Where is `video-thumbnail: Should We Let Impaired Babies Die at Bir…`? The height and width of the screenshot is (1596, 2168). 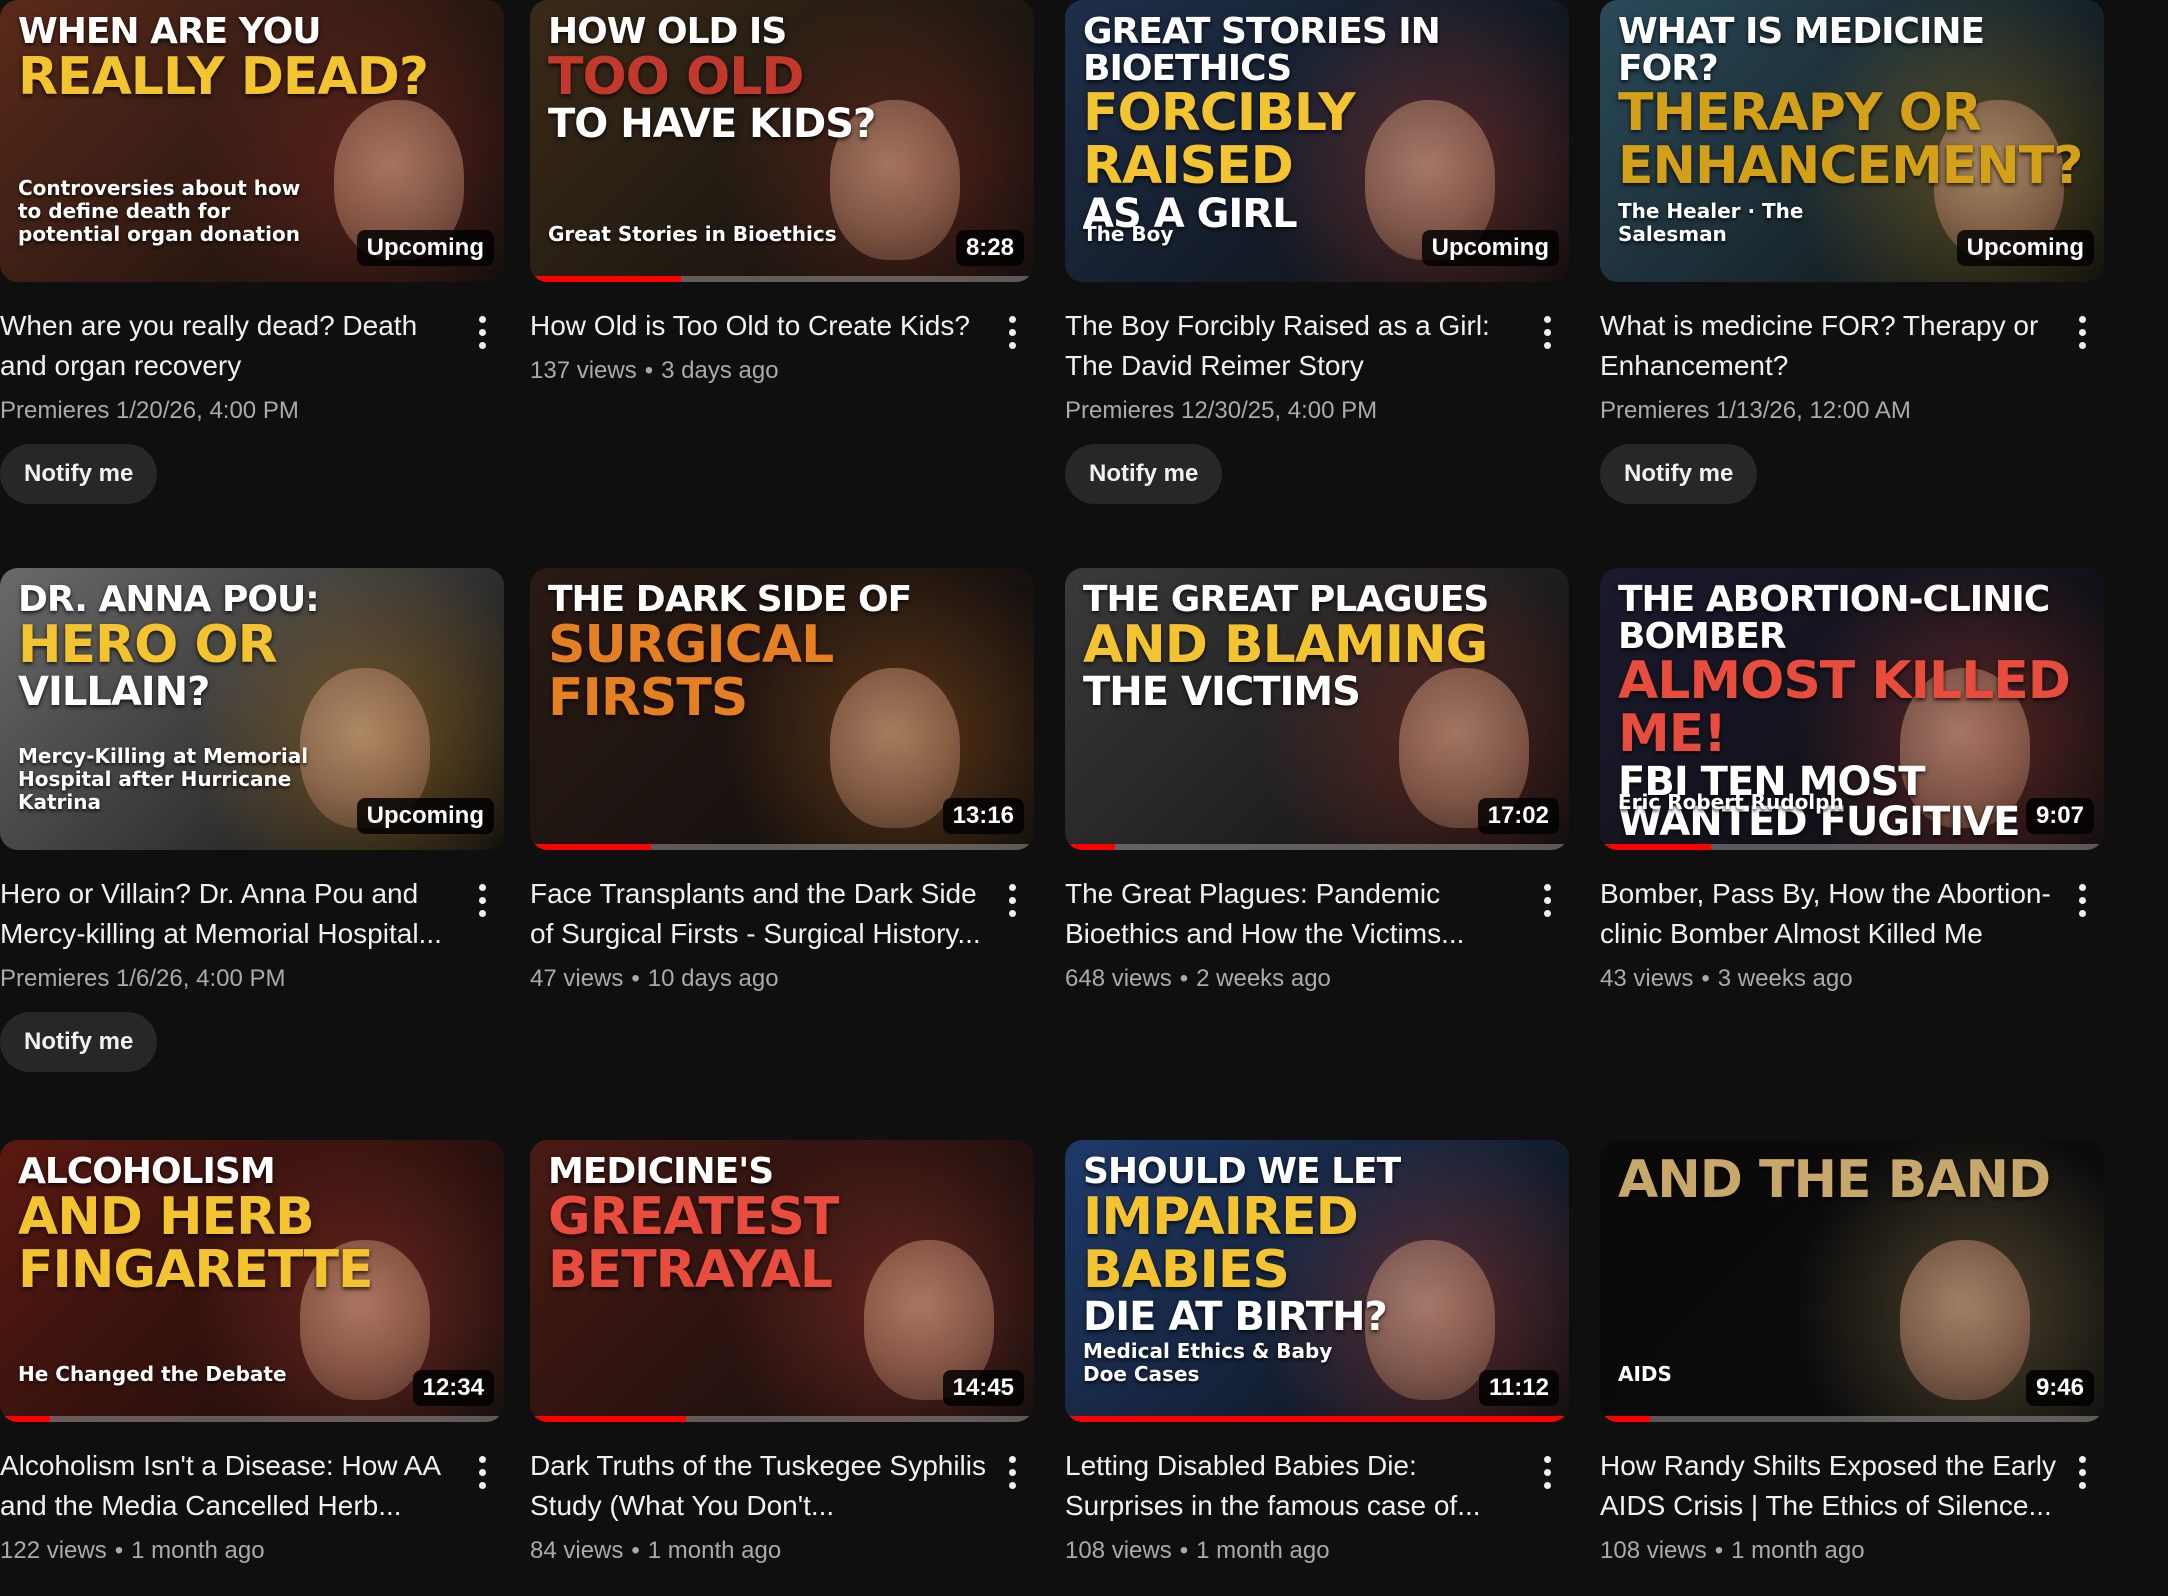
video-thumbnail: Should We Let Impaired Babies Die at Bir… is located at coordinates (1317, 1281).